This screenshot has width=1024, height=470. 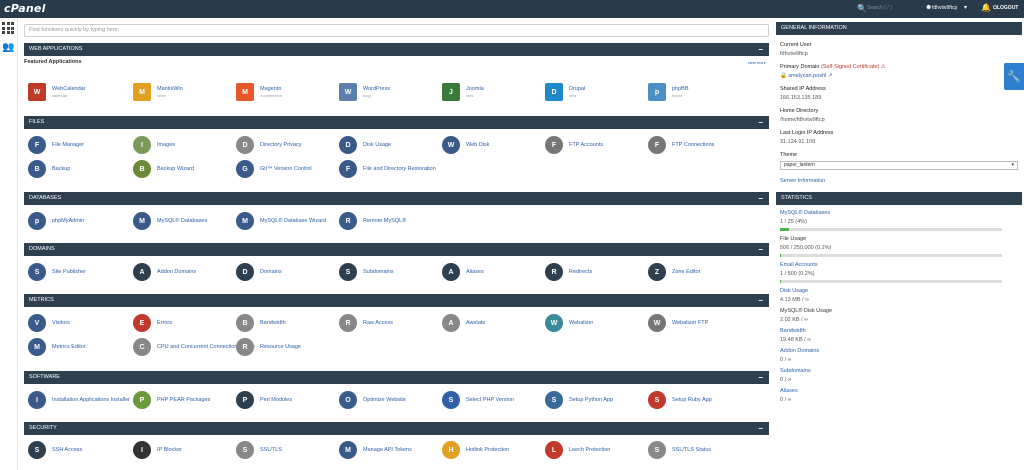 I want to click on stat-name: Addon Domains, so click(x=899, y=351).